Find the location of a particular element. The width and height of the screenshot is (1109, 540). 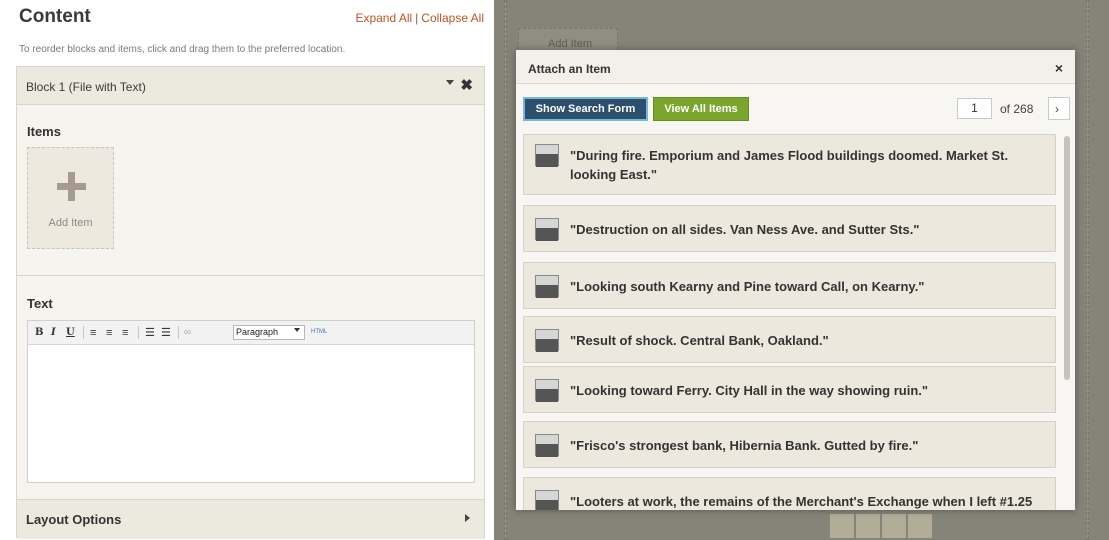

next-page-button: › is located at coordinates (1059, 108).